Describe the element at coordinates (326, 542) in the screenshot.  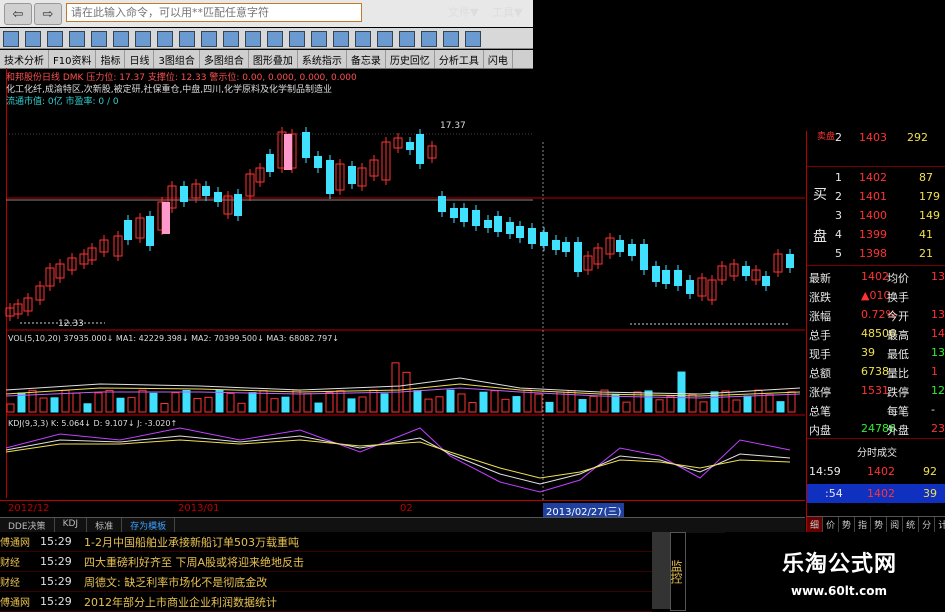
I see `news-item: 傅通网 15:29 1-2月中国船舶业承接新船订单503万载重吨` at that location.